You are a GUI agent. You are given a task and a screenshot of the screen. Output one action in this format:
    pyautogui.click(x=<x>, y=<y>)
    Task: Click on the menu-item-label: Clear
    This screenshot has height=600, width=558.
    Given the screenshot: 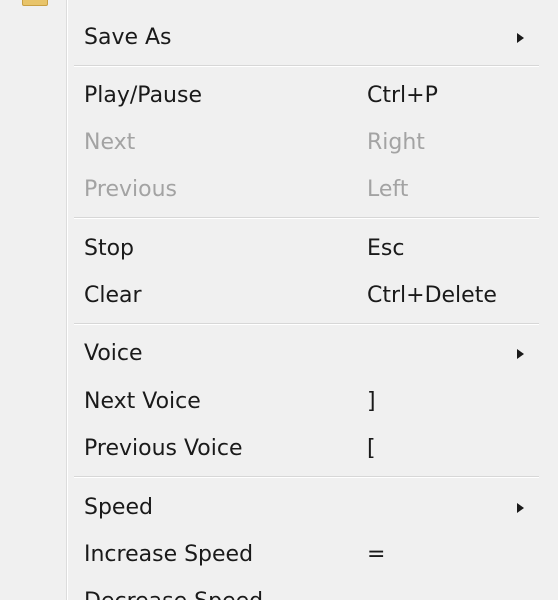 What is the action you would take?
    pyautogui.click(x=113, y=295)
    